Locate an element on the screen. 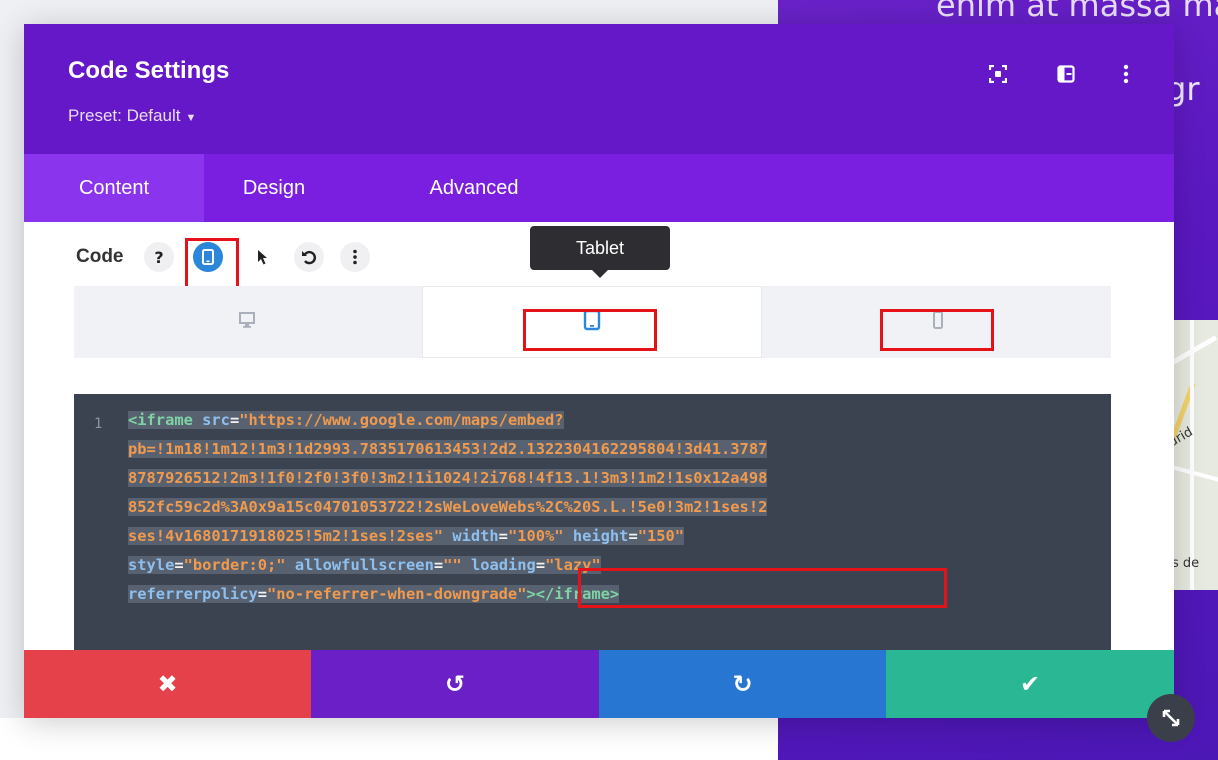  highlight-tablet-tab is located at coordinates (590, 330).